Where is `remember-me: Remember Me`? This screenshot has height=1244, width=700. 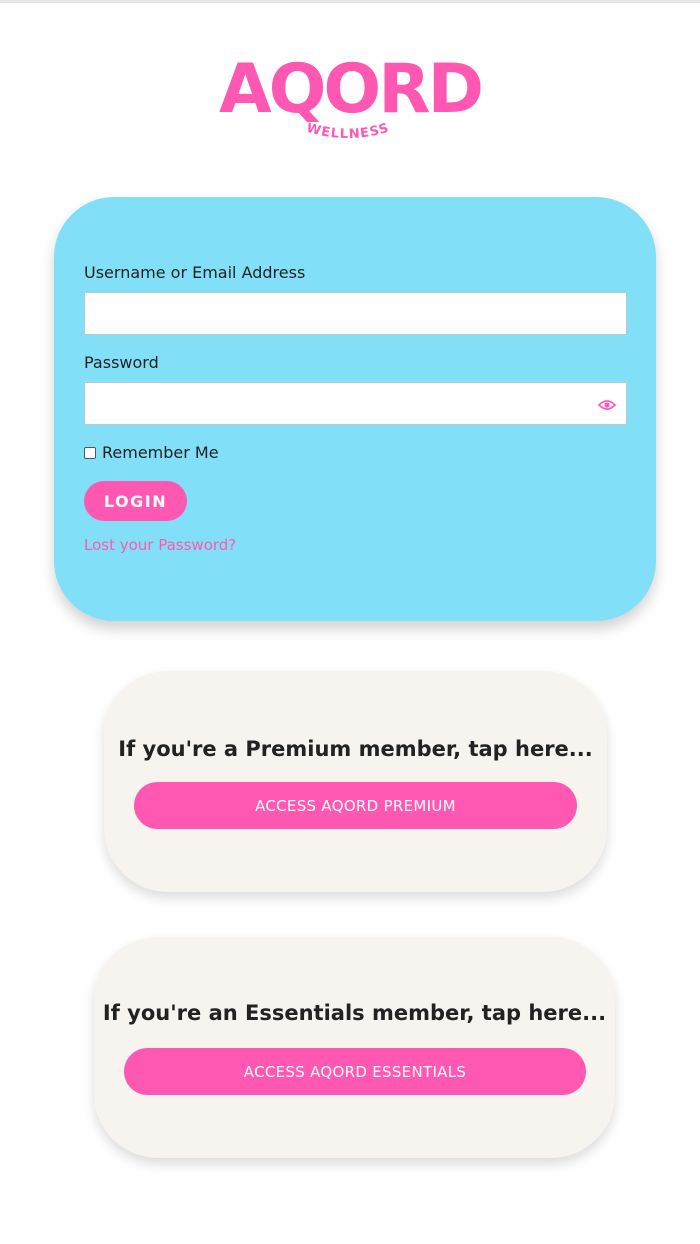
remember-me: Remember Me is located at coordinates (151, 452).